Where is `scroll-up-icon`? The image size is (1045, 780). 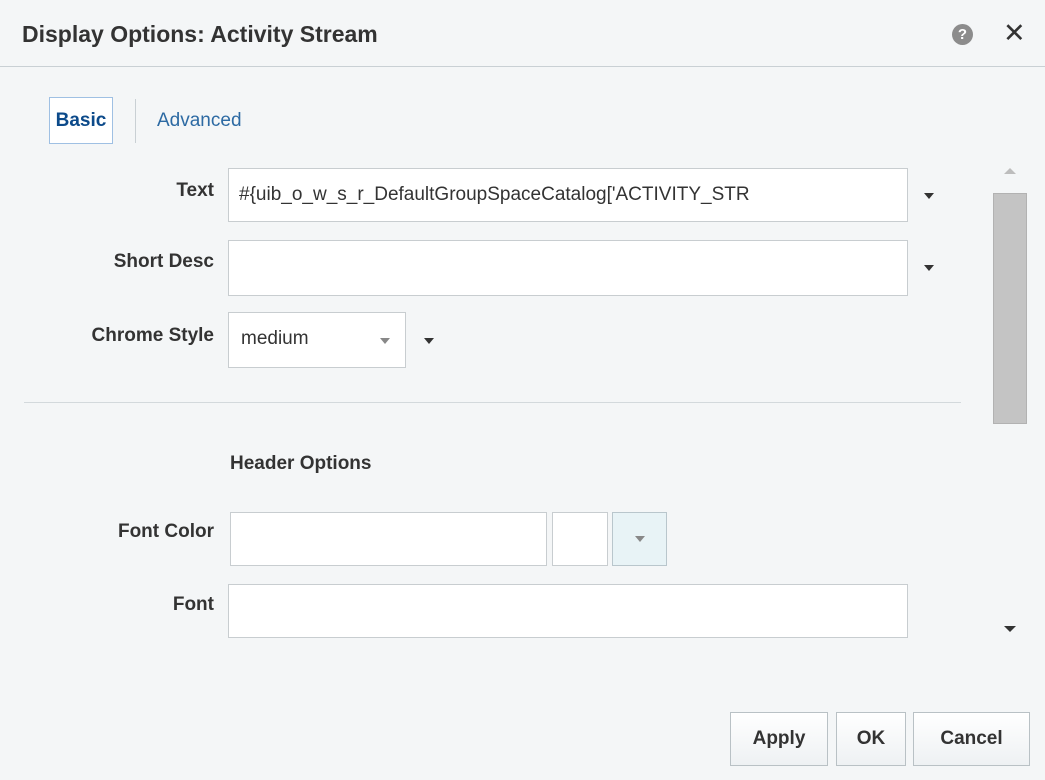 scroll-up-icon is located at coordinates (1010, 171).